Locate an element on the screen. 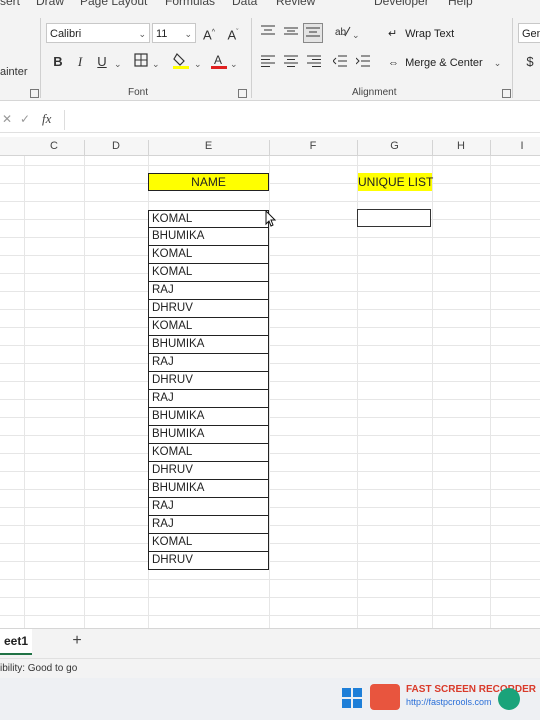 This screenshot has width=540, height=720. decrease-indent-icon is located at coordinates (340, 63).